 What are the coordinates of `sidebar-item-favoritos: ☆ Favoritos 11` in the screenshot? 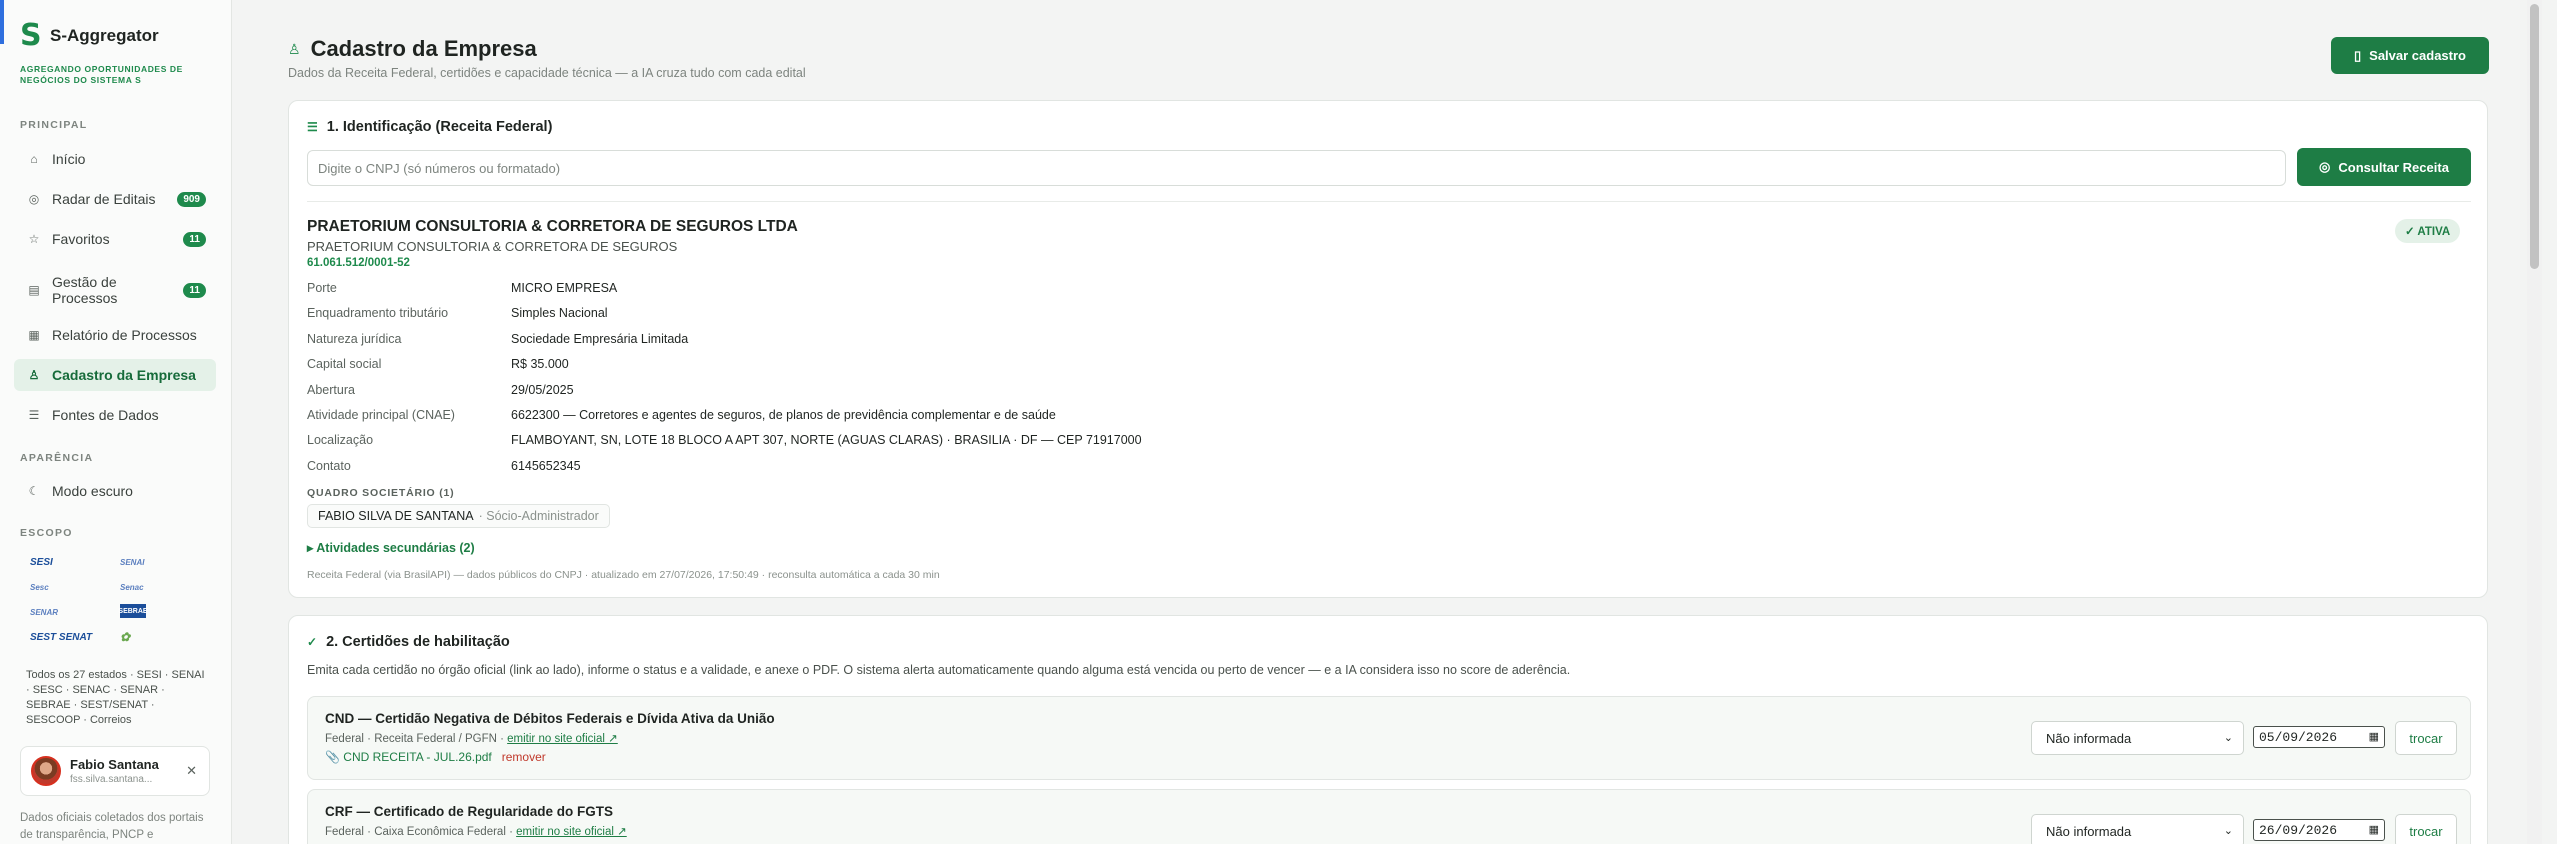 It's located at (115, 239).